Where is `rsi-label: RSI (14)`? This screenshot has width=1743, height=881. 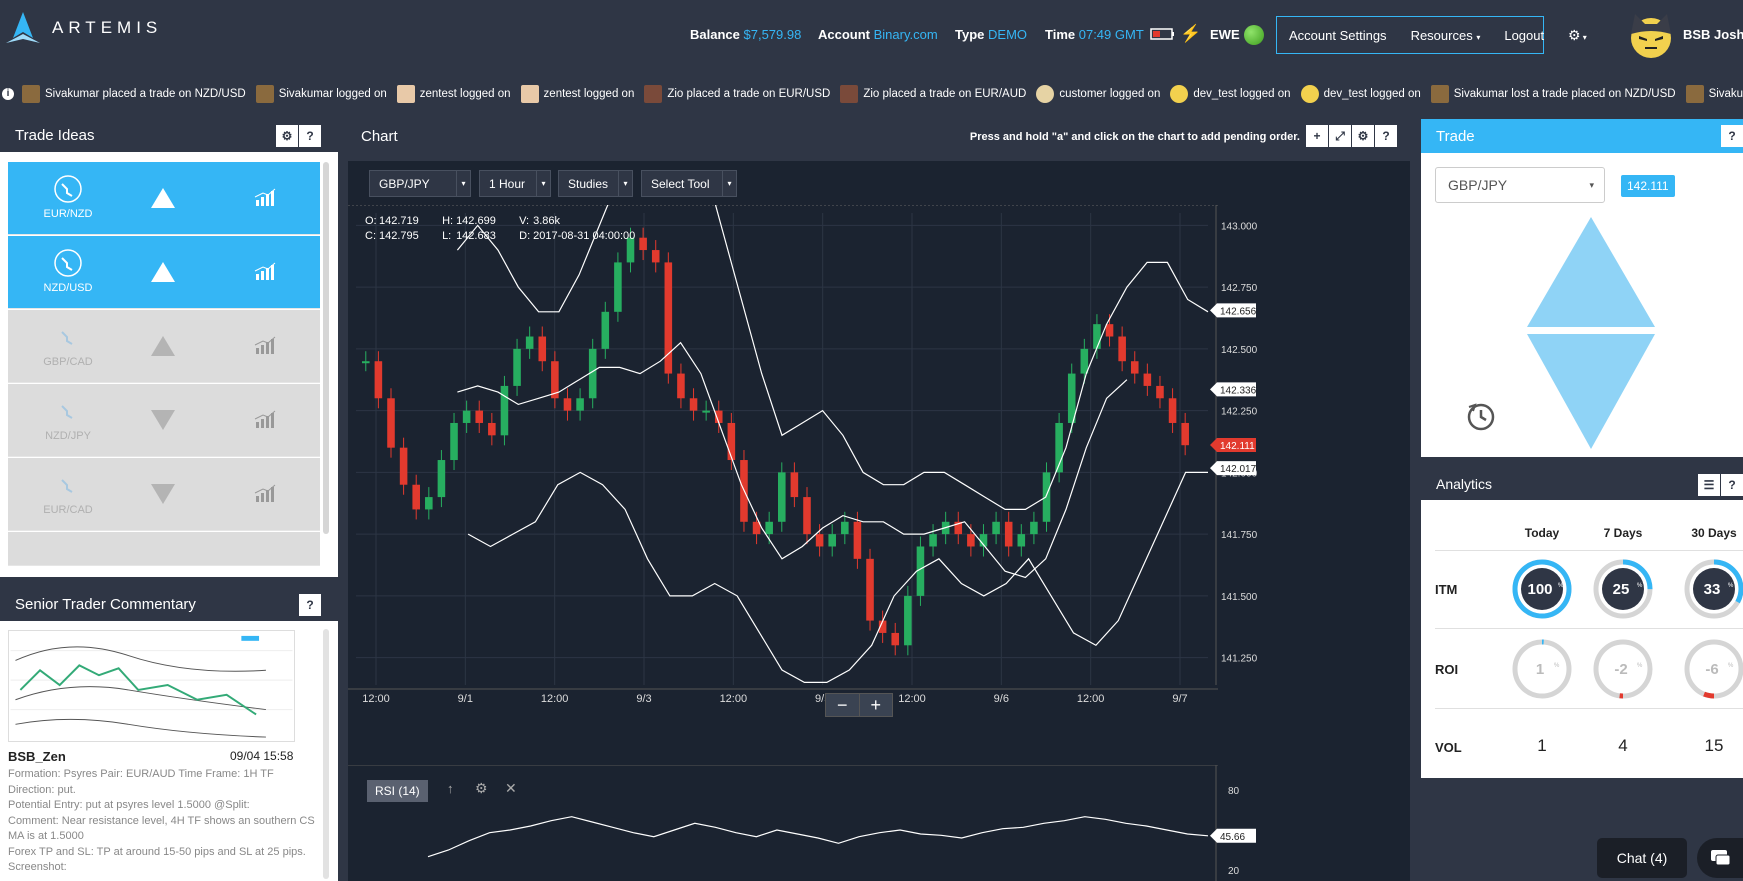 rsi-label: RSI (14) is located at coordinates (397, 791).